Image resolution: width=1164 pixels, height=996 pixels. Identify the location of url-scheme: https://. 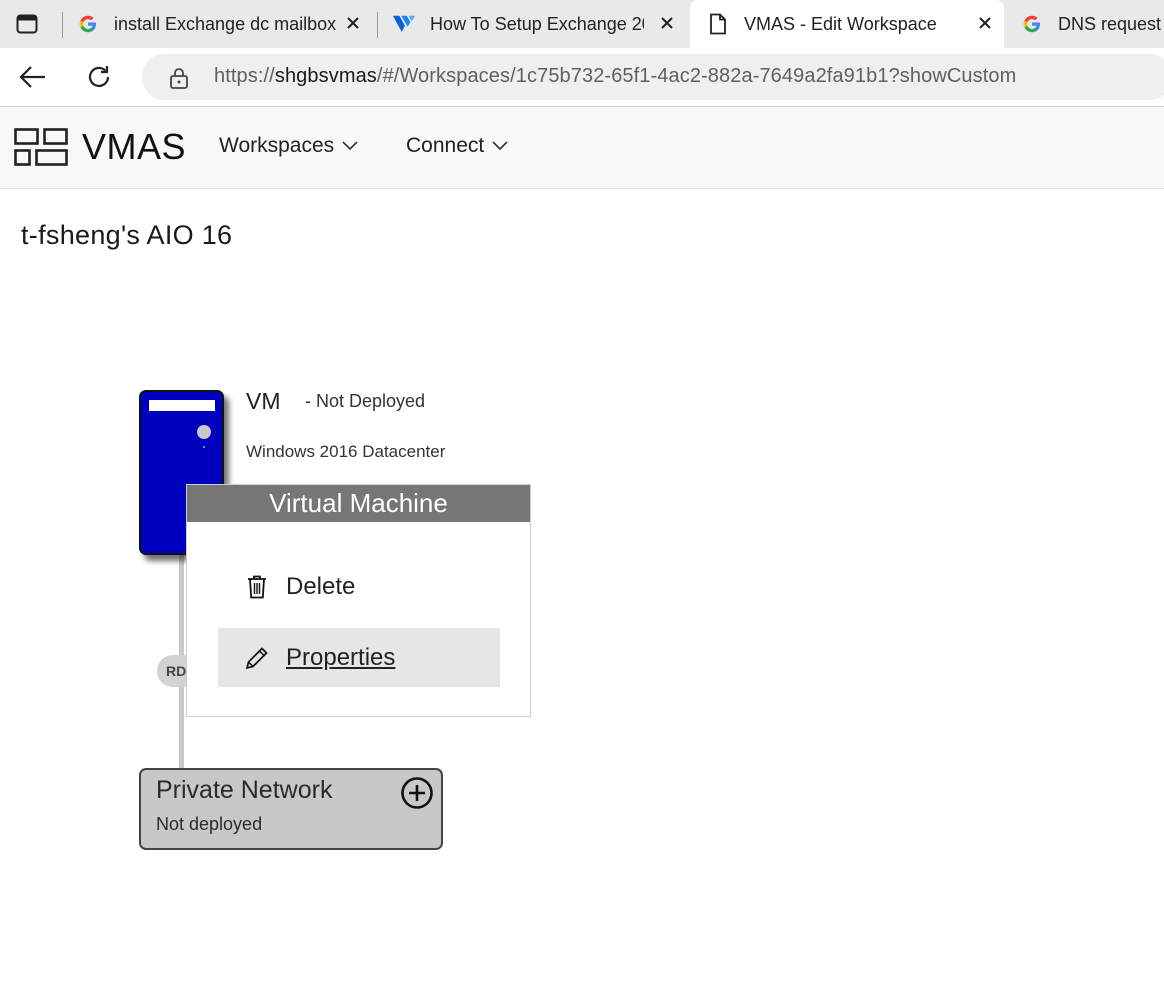
(244, 76).